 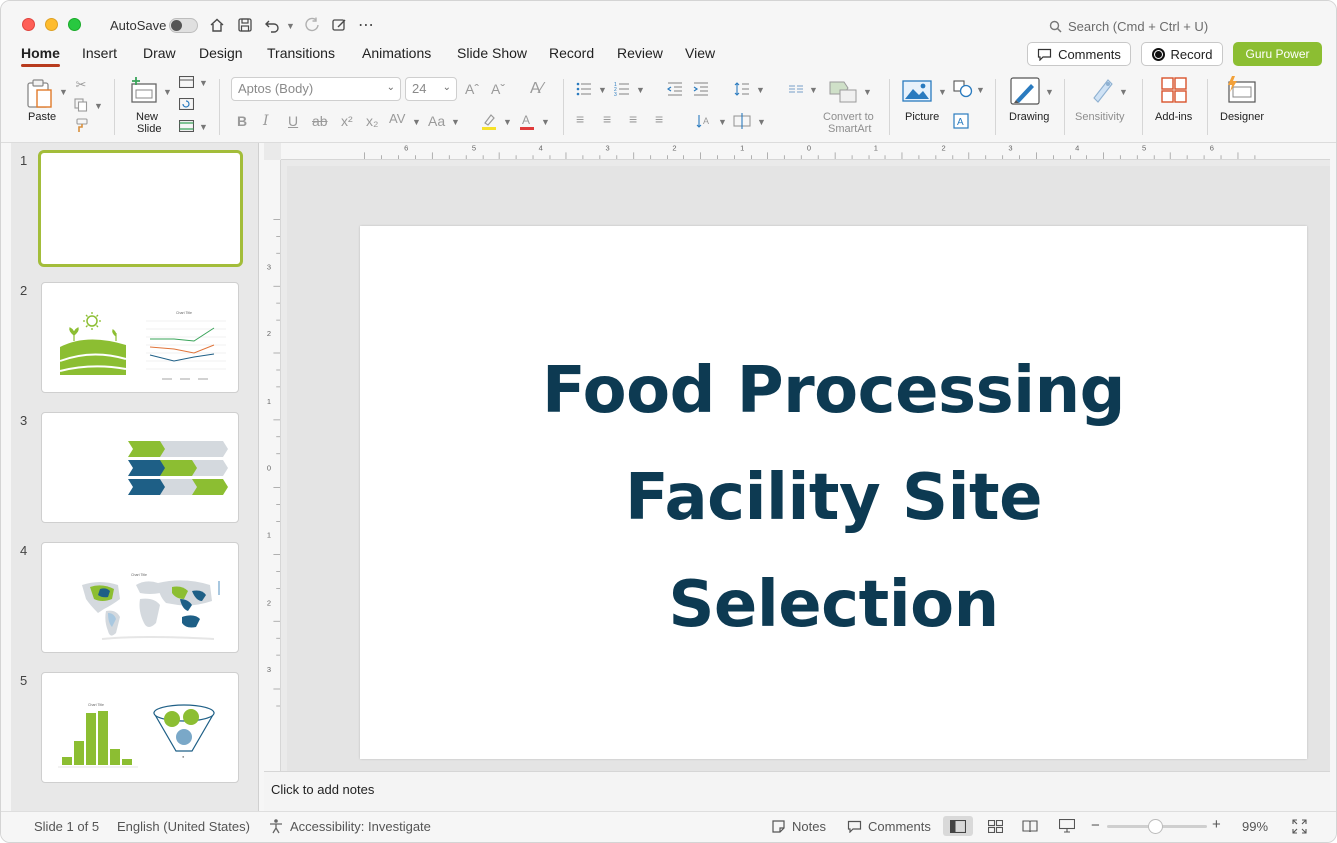 What do you see at coordinates (809, 826) in the screenshot?
I see `notes-toggle: Notes` at bounding box center [809, 826].